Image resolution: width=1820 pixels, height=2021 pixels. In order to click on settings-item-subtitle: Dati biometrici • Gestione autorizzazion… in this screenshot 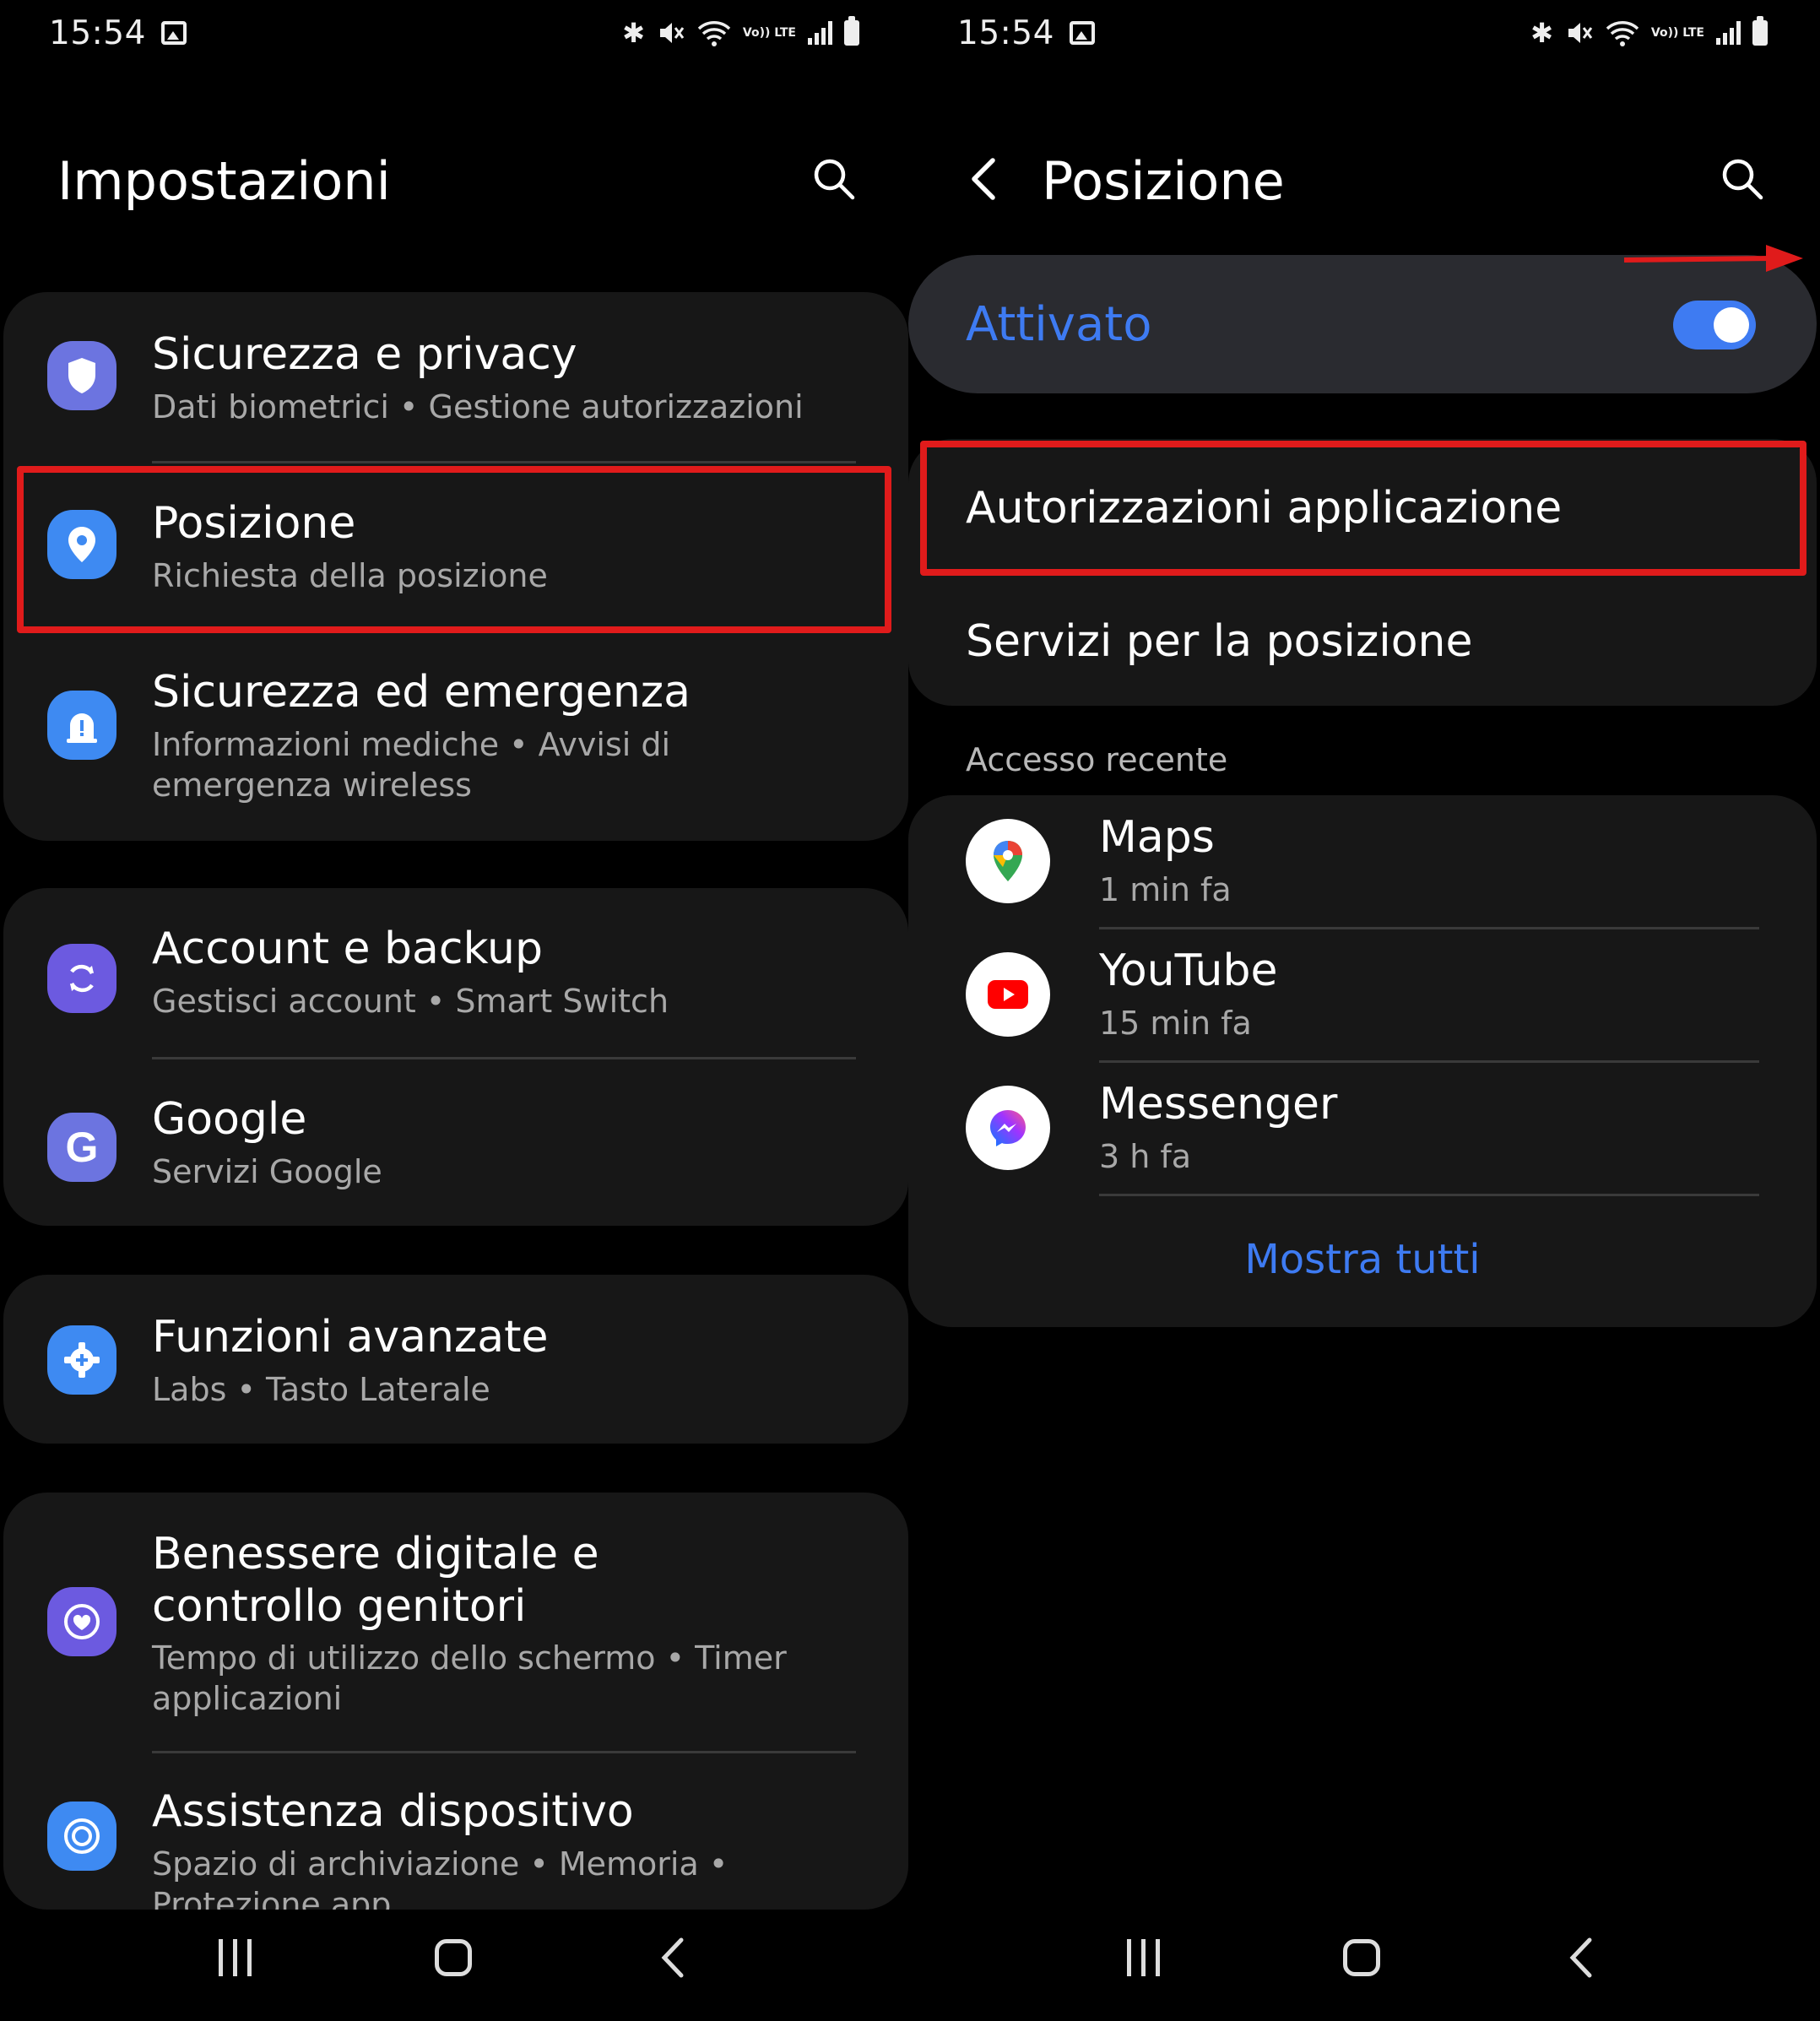, I will do `click(478, 407)`.